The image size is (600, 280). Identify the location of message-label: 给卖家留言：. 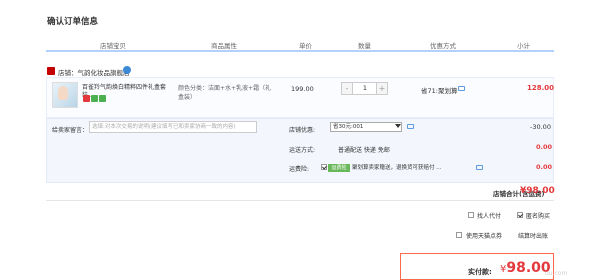
(70, 130).